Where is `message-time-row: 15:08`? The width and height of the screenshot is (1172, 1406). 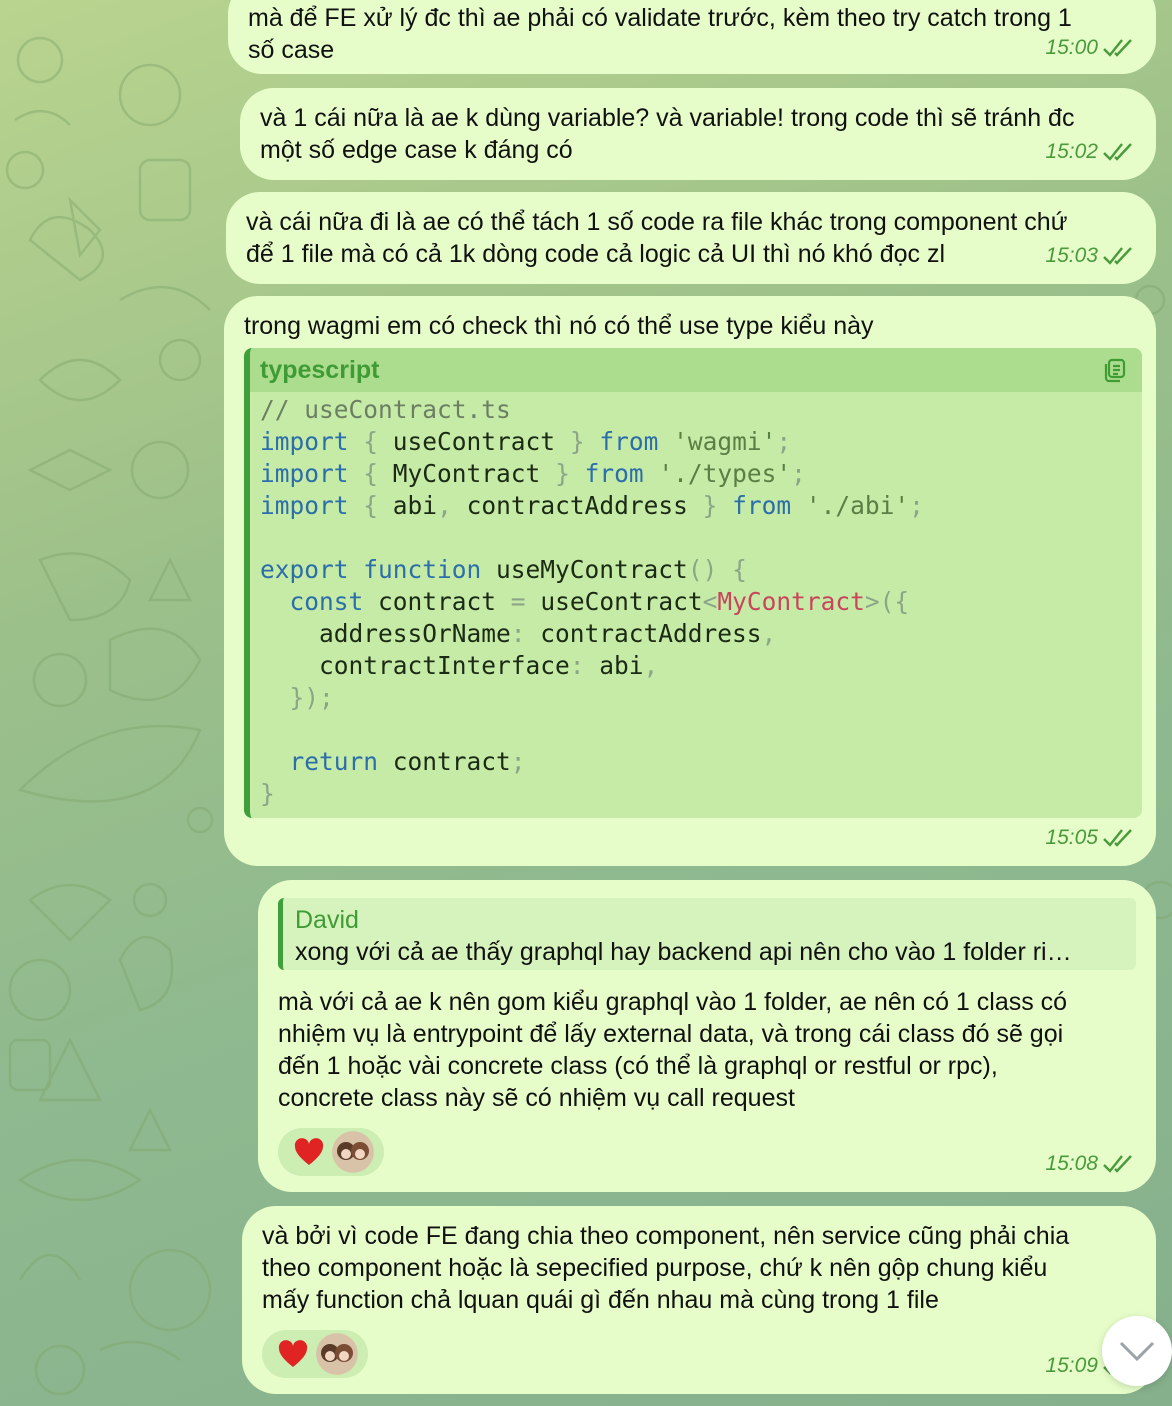
message-time-row: 15:08 is located at coordinates (1089, 1164).